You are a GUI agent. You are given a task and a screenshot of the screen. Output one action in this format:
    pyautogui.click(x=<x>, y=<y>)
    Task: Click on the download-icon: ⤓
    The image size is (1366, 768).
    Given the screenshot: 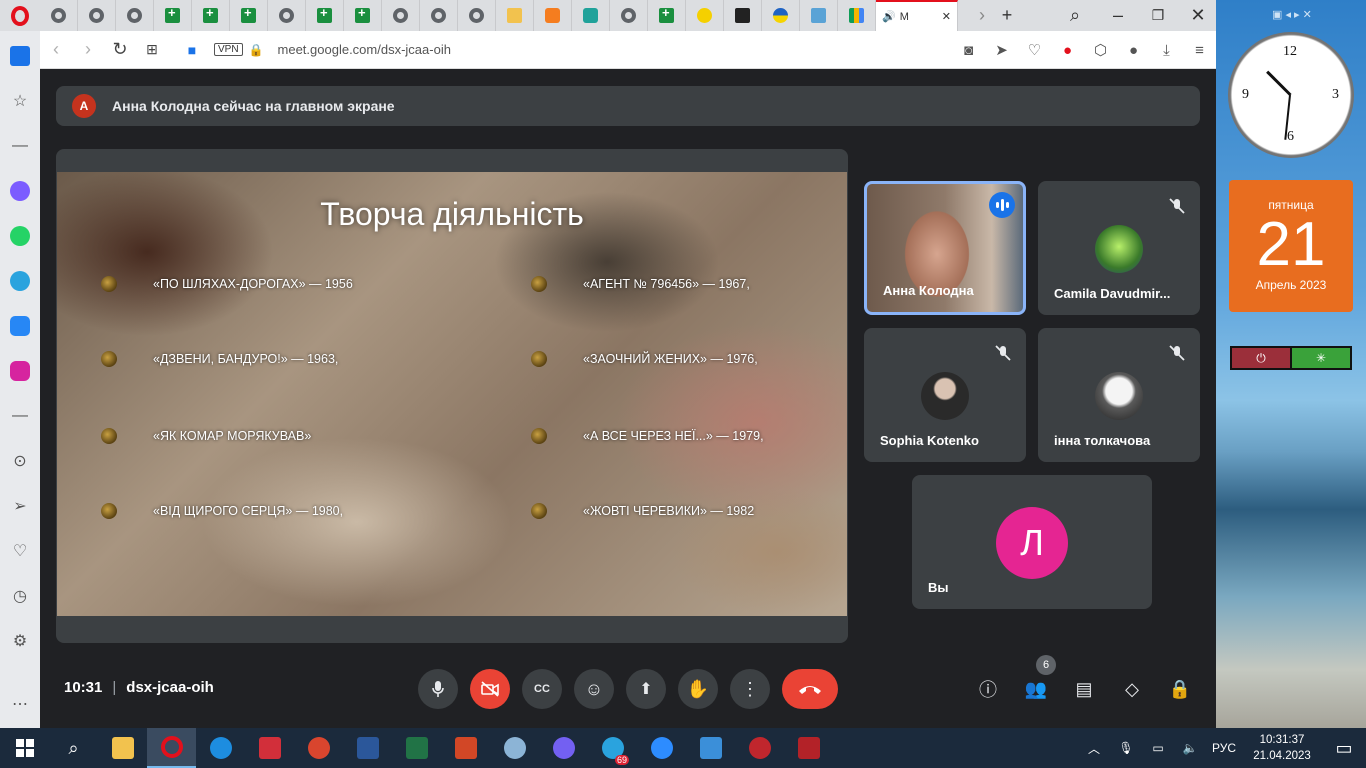 What is the action you would take?
    pyautogui.click(x=1166, y=50)
    